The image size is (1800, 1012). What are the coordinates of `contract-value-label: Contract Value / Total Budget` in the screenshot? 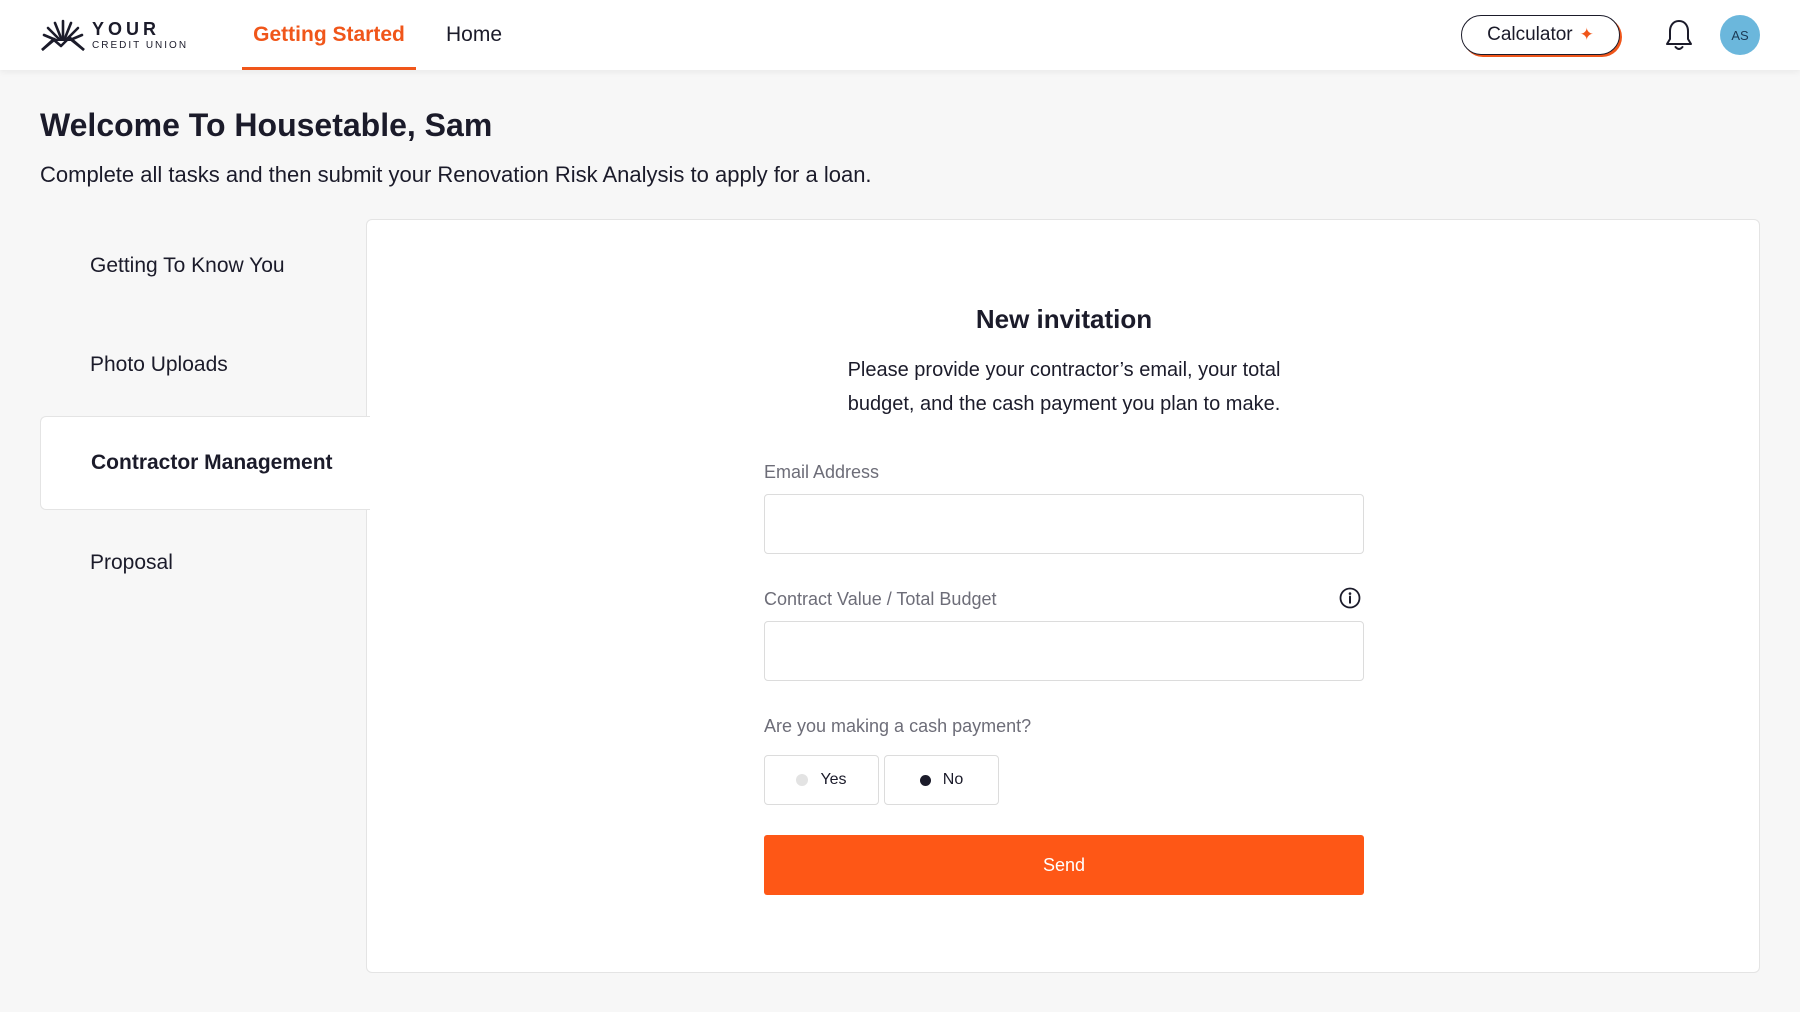 It's located at (880, 599).